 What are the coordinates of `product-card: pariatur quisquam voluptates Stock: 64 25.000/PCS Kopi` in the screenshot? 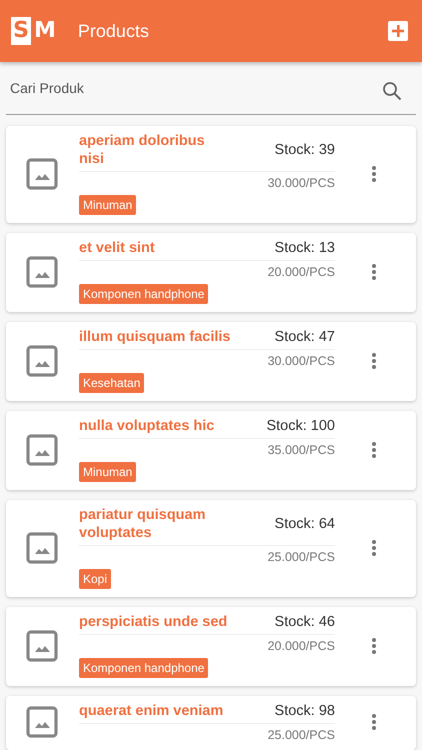 It's located at (211, 548).